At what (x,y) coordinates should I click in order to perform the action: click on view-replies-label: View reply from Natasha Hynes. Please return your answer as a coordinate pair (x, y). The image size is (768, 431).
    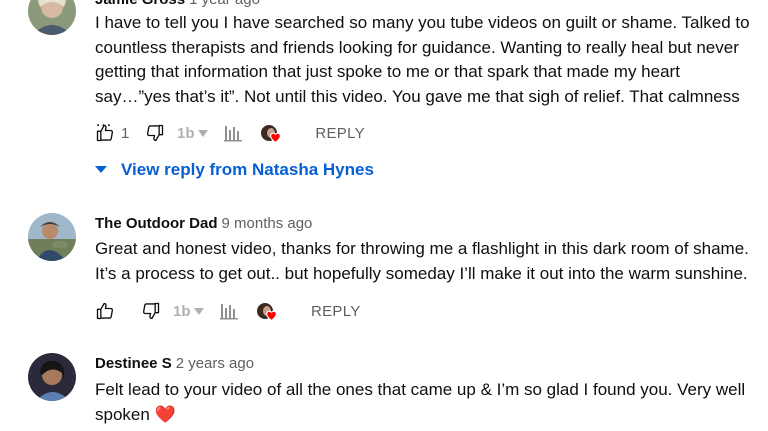
    Looking at the image, I should click on (247, 169).